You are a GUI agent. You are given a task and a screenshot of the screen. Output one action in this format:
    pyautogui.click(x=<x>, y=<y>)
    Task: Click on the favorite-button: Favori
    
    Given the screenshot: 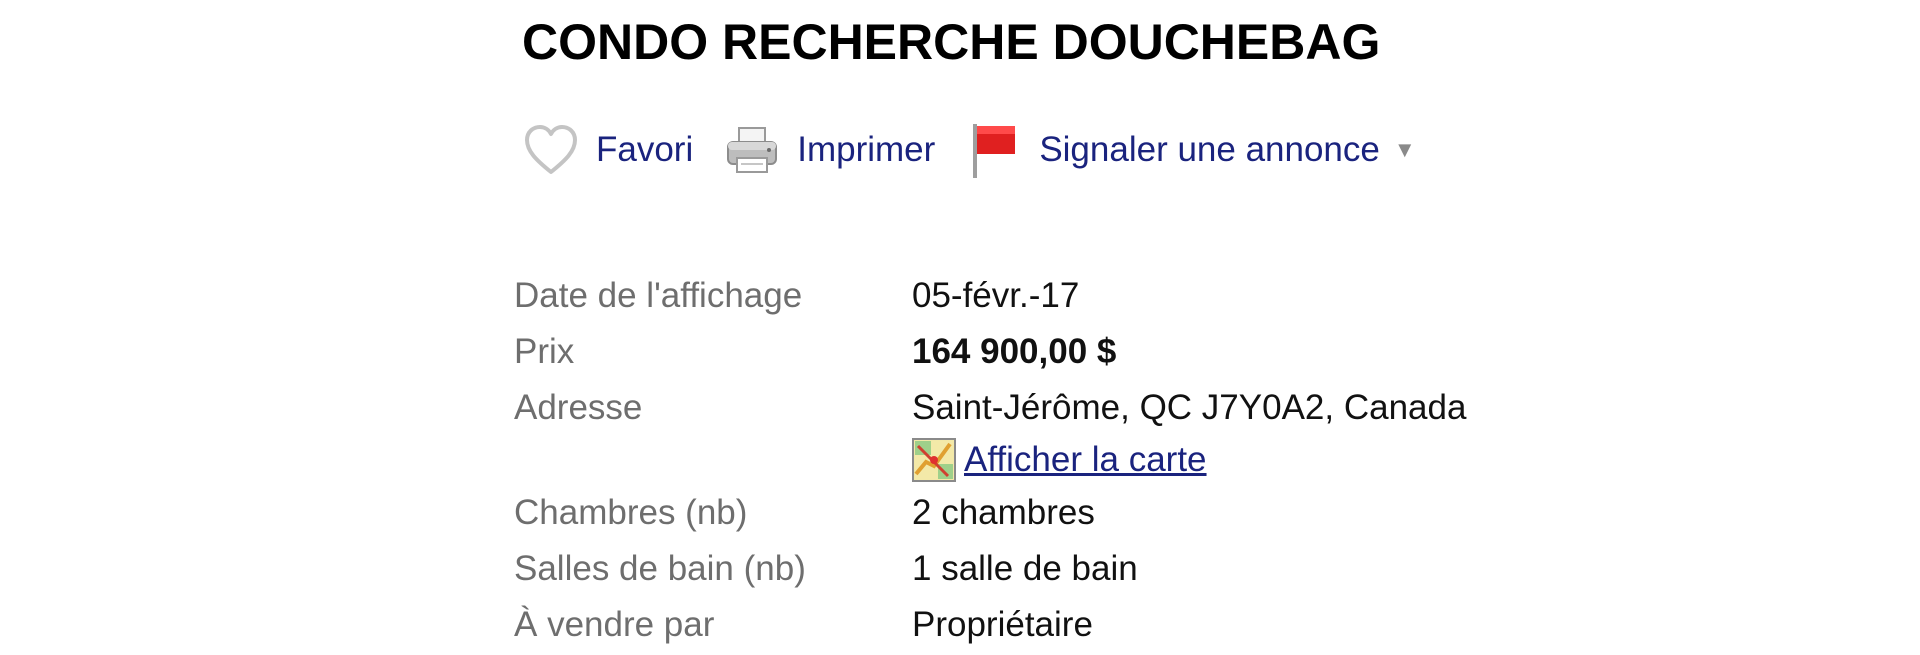 What is the action you would take?
    pyautogui.click(x=607, y=150)
    